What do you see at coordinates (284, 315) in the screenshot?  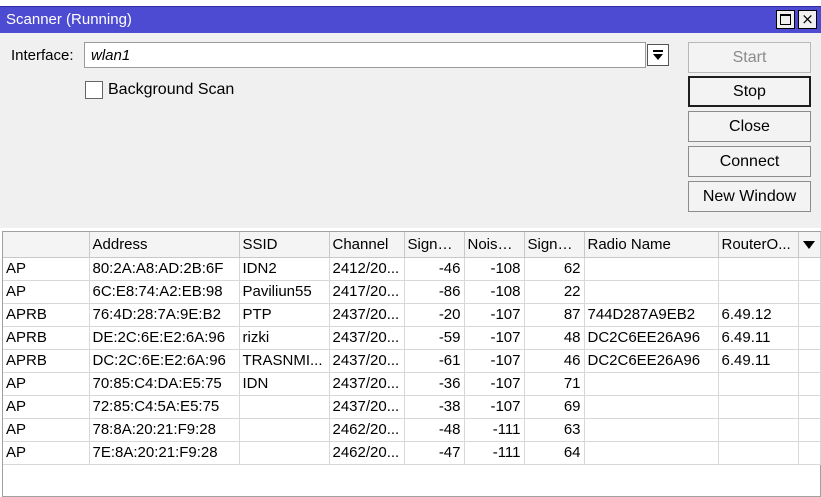 I see `cell-ssid: PTP` at bounding box center [284, 315].